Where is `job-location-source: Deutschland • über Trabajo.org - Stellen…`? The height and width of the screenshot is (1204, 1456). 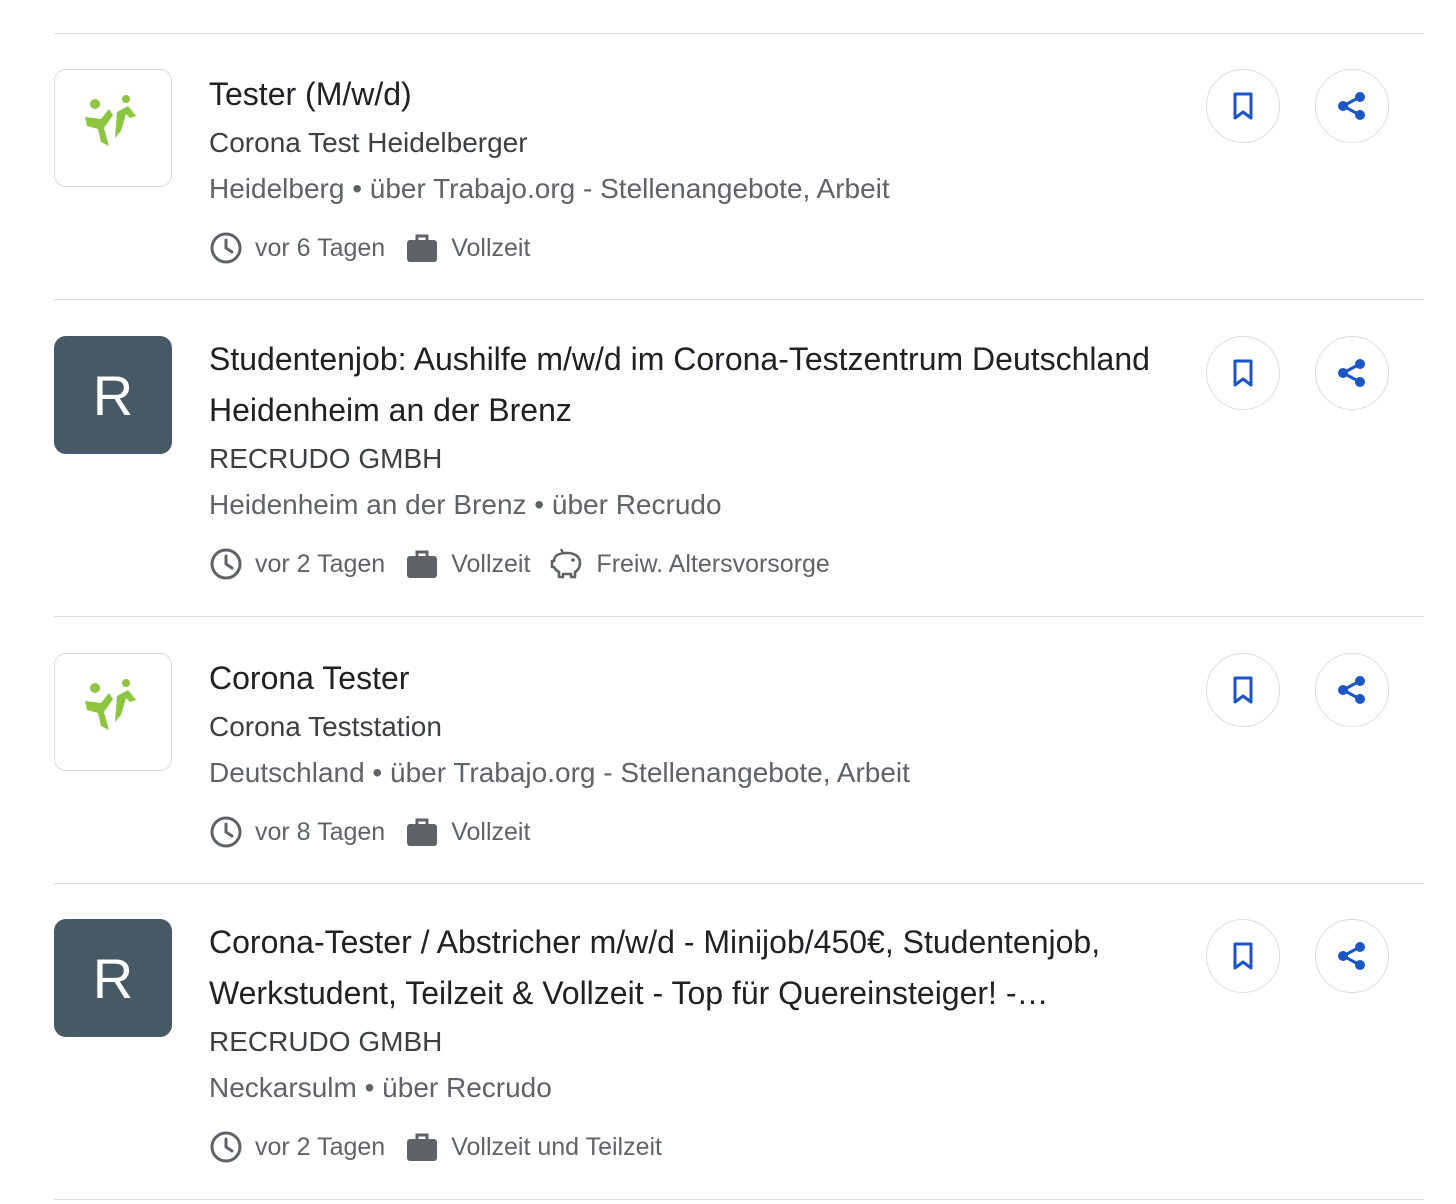 job-location-source: Deutschland • über Trabajo.org - Stellen… is located at coordinates (559, 772).